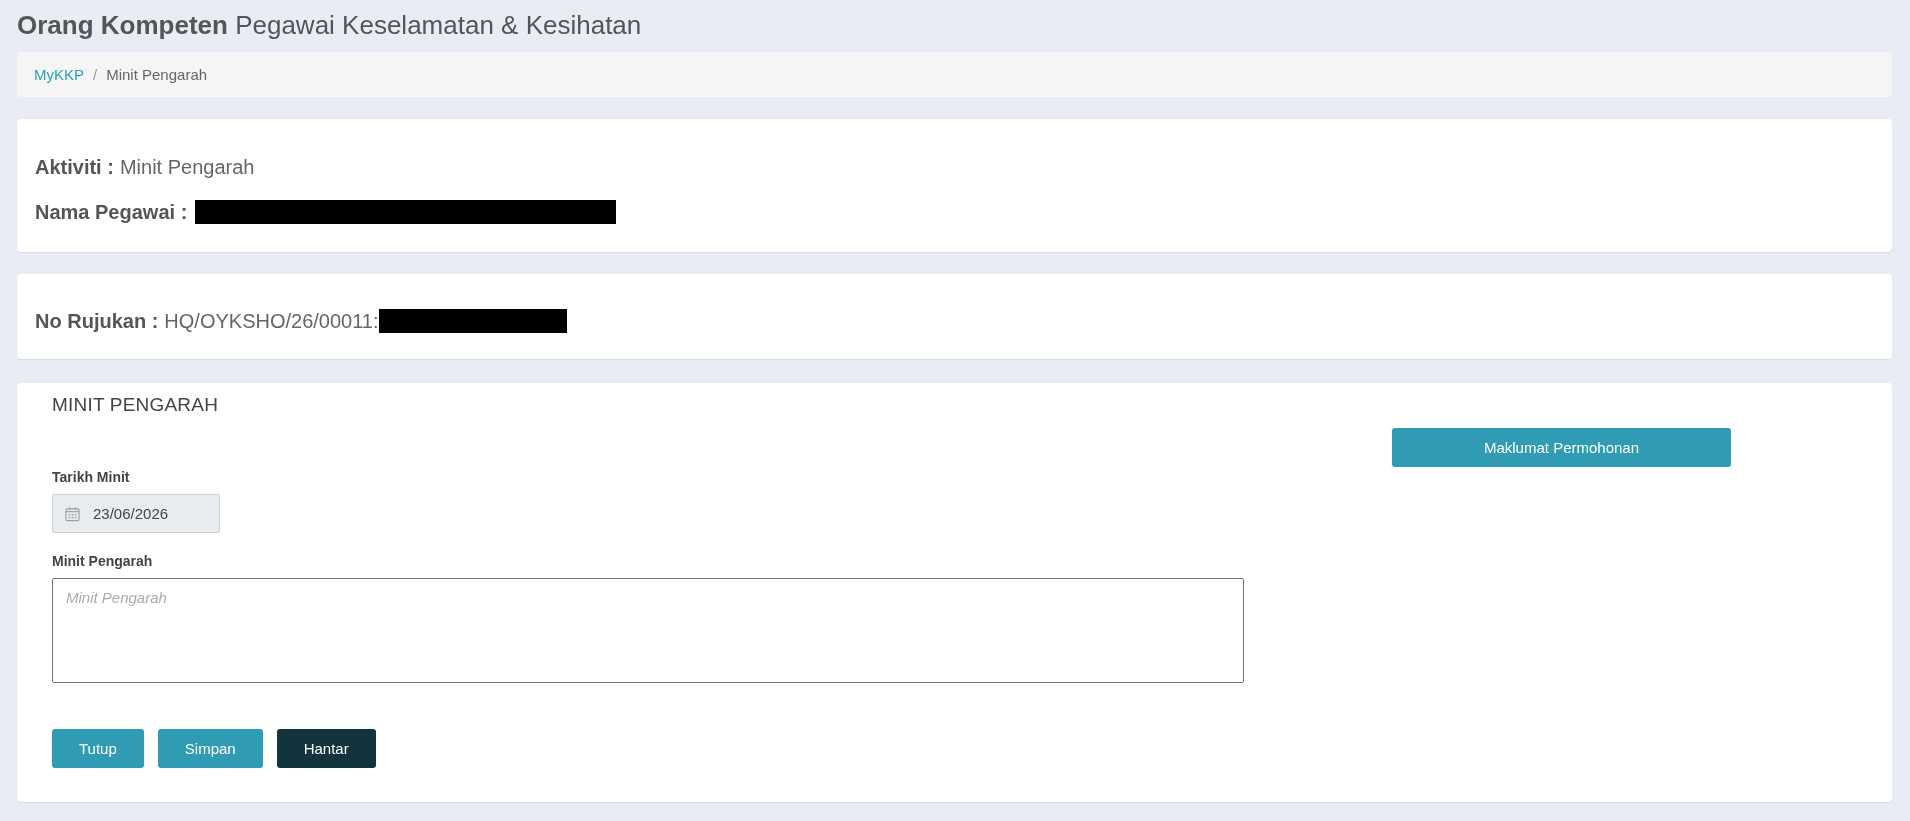 The width and height of the screenshot is (1910, 821). Describe the element at coordinates (1561, 447) in the screenshot. I see `info-button: Maklumat Permohonan` at that location.